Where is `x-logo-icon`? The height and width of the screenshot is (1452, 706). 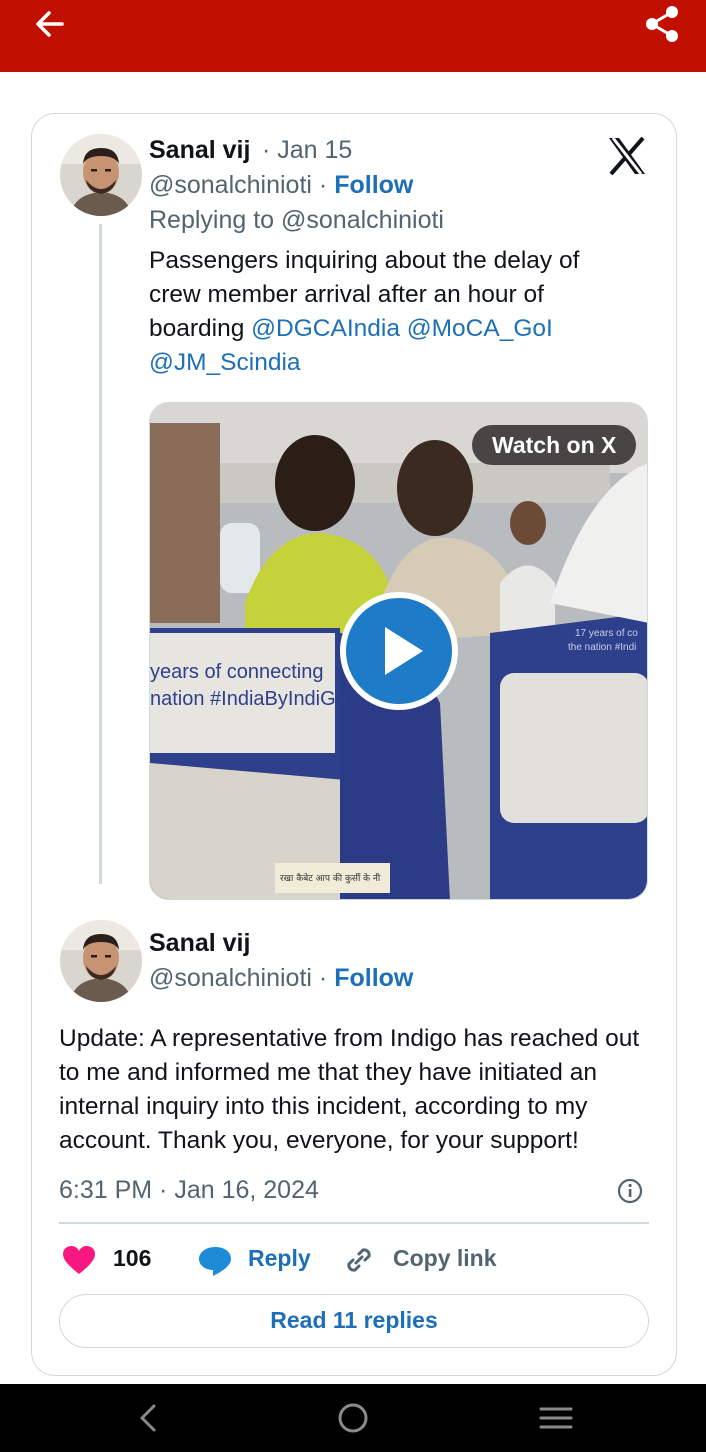 x-logo-icon is located at coordinates (627, 156).